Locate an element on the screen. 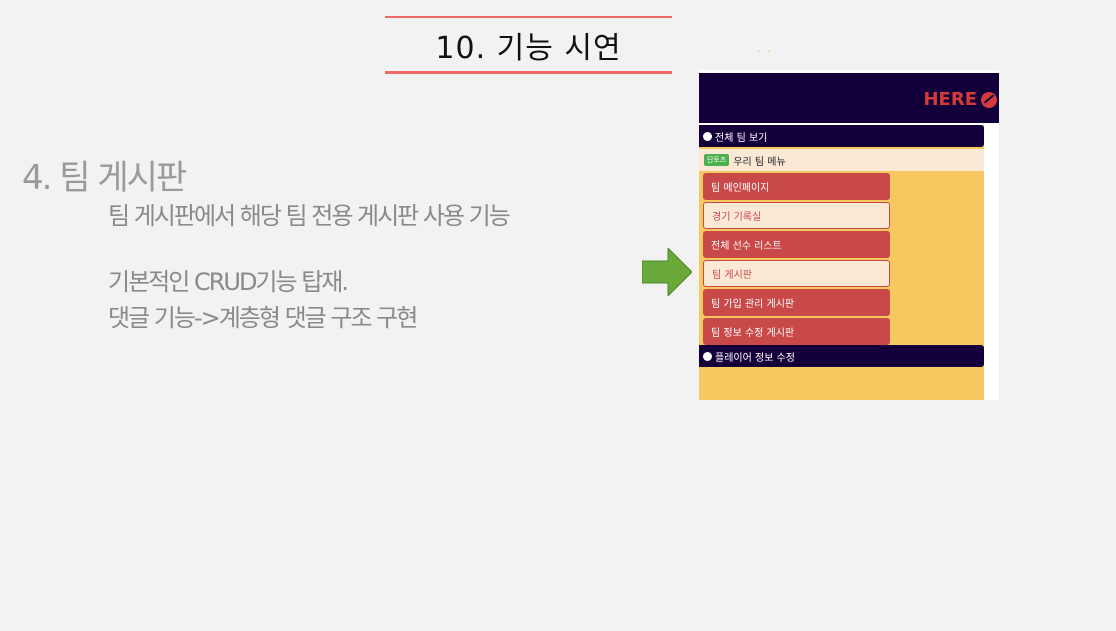  desc-line-1: 팀 게시판에서 해당 팀 전용 게시판 사용 기능 is located at coordinates (309, 216).